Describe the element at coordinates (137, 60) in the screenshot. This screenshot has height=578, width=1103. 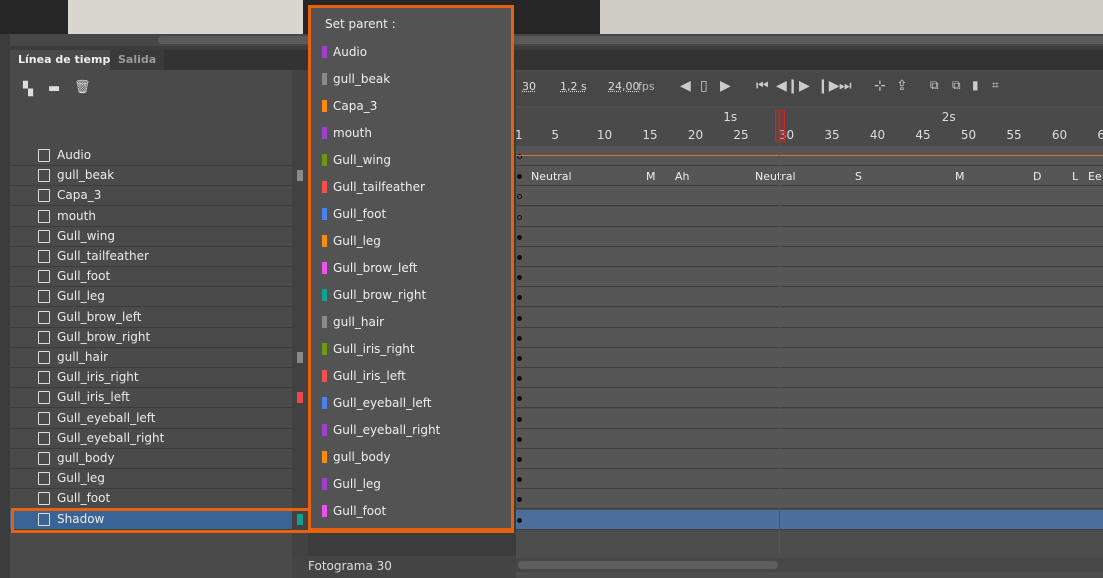
I see `tab-output: Salida` at that location.